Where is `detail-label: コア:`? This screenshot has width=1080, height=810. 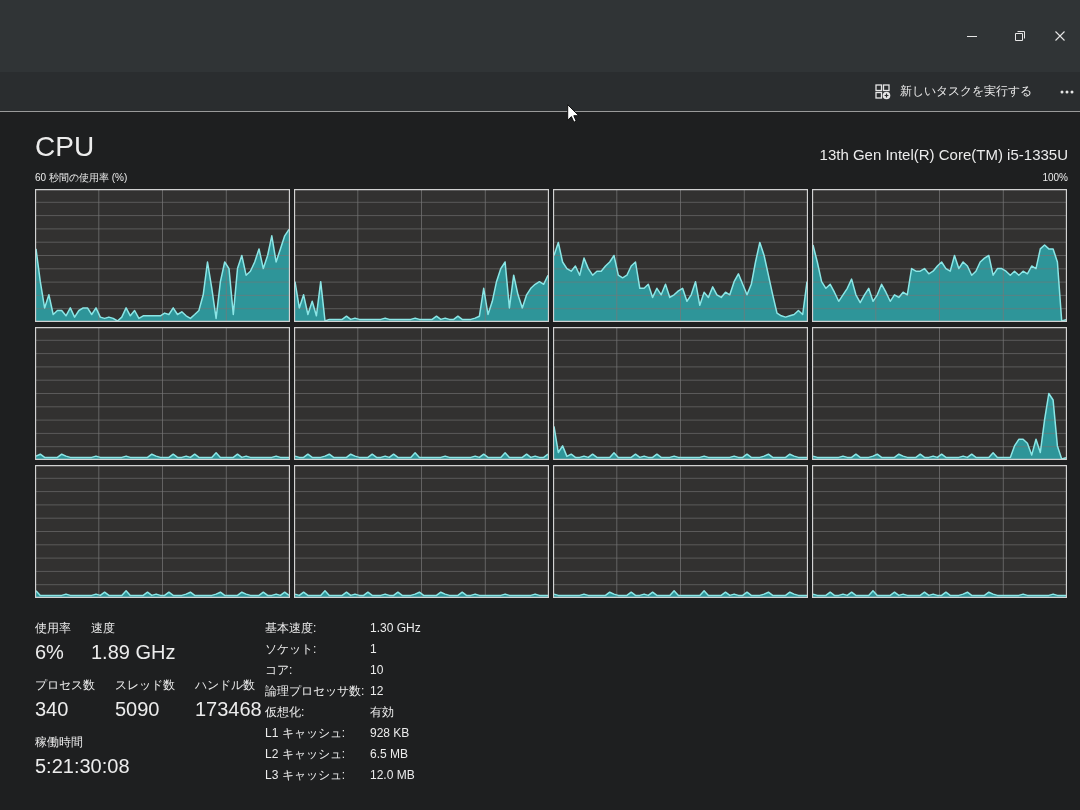
detail-label: コア: is located at coordinates (279, 670).